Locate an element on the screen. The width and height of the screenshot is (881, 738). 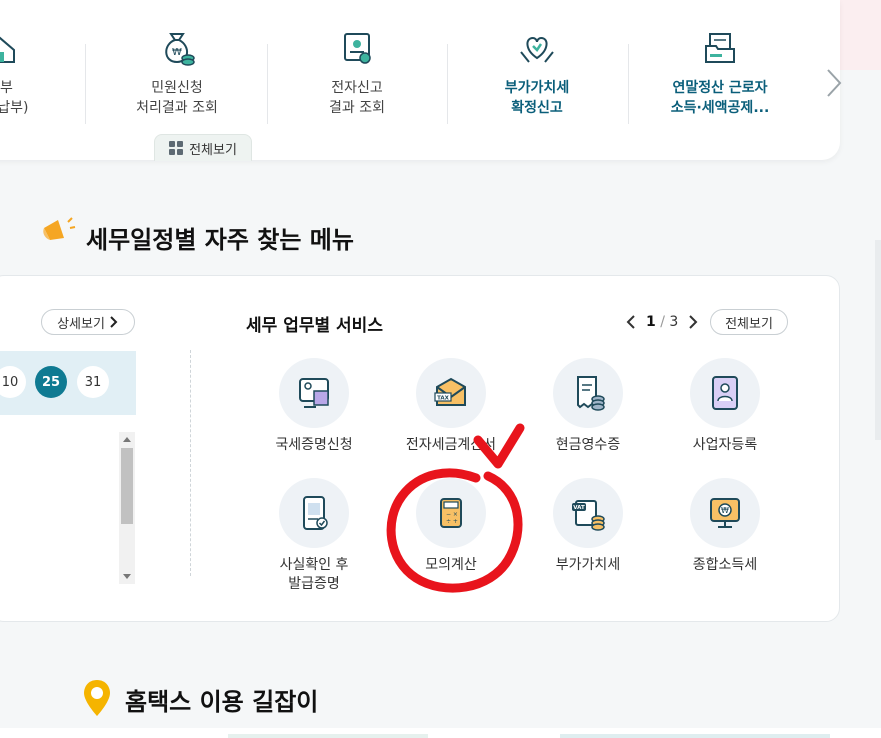
view-all-label: 전체보기 is located at coordinates (213, 150).